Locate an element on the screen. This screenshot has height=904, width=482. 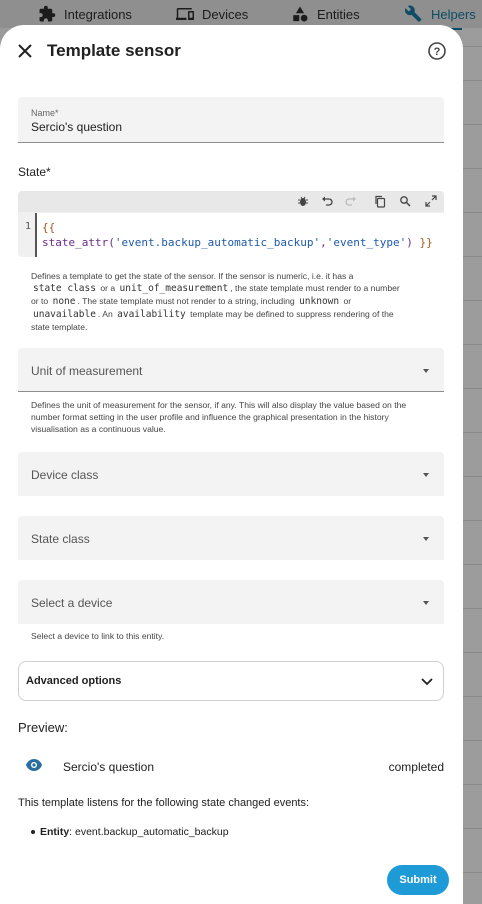
code-close-paren: ) is located at coordinates (409, 242).